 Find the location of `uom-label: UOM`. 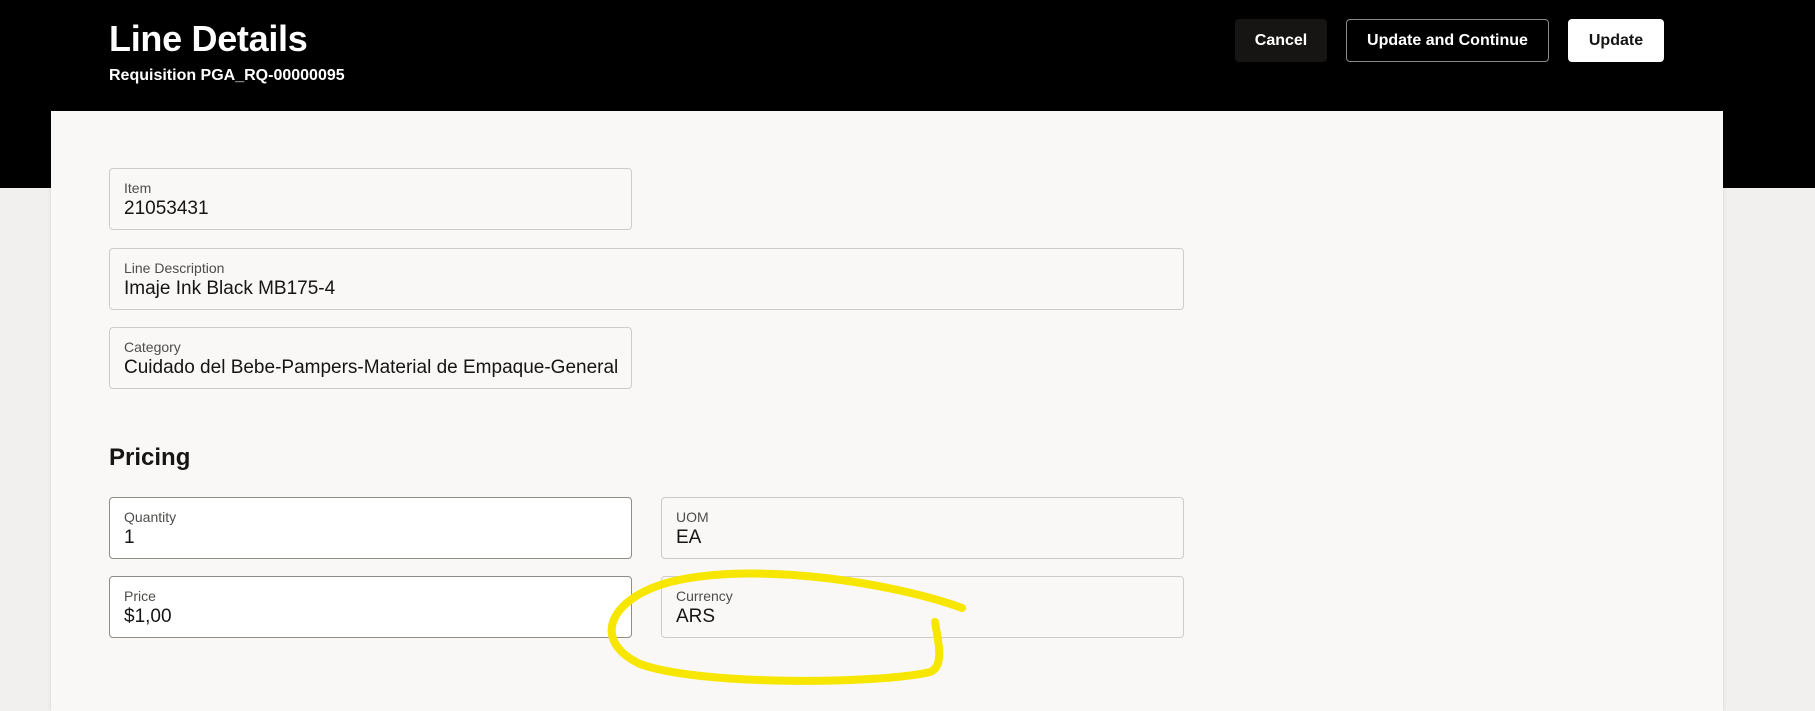

uom-label: UOM is located at coordinates (692, 517).